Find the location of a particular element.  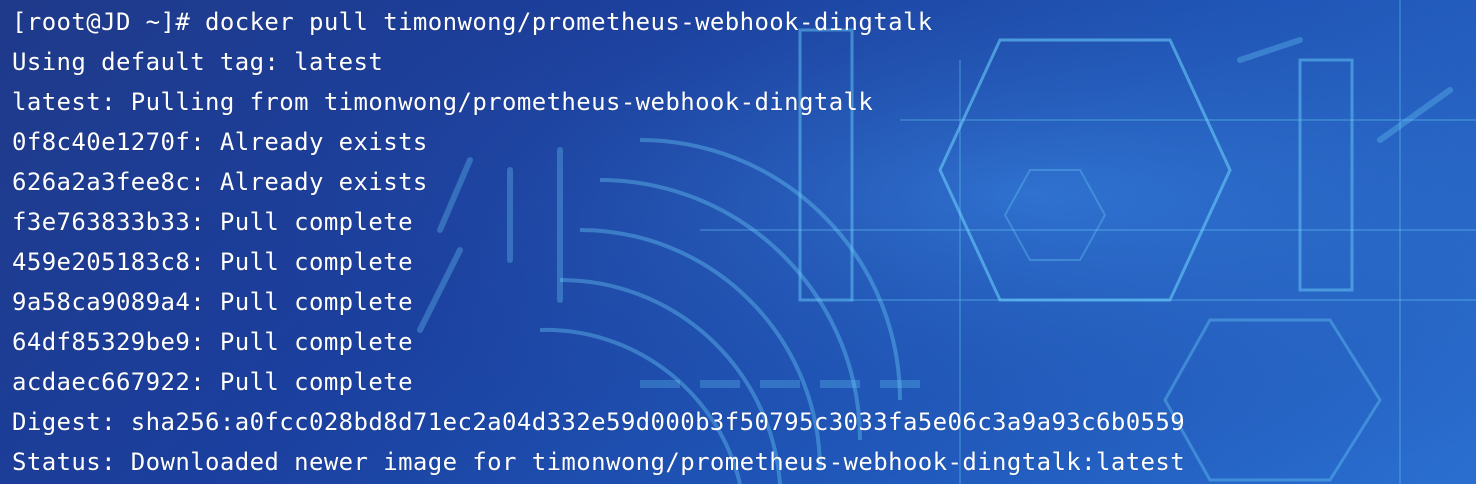

output-line: 459e205183c8: Pull complete is located at coordinates (212, 262).